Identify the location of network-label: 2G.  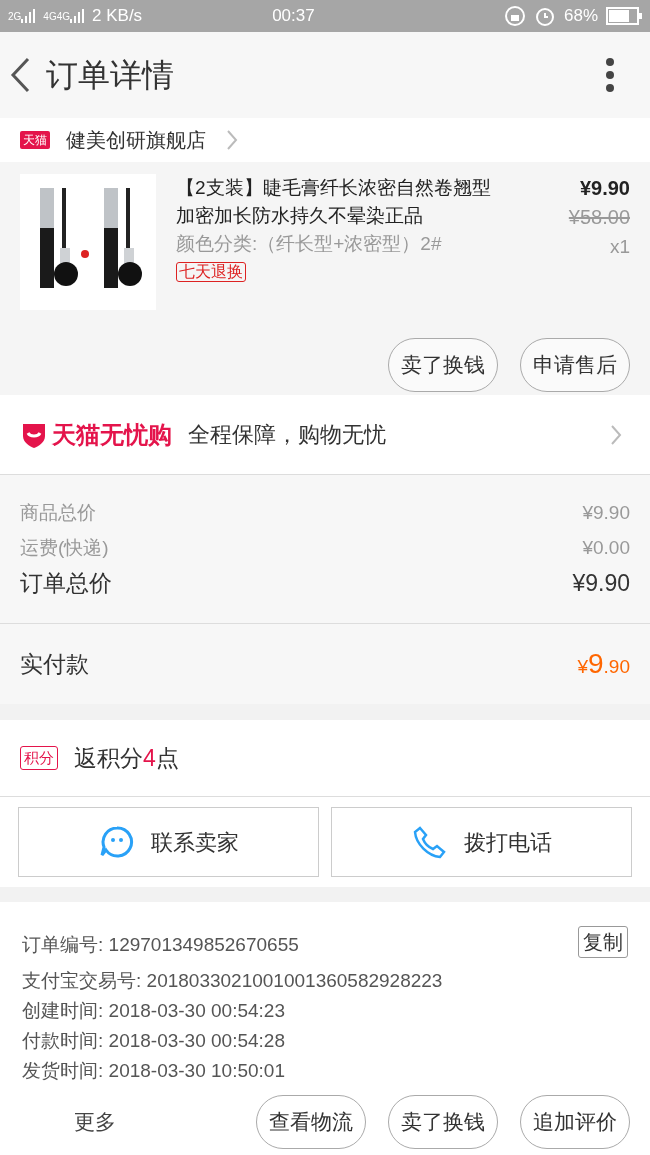
(15, 16).